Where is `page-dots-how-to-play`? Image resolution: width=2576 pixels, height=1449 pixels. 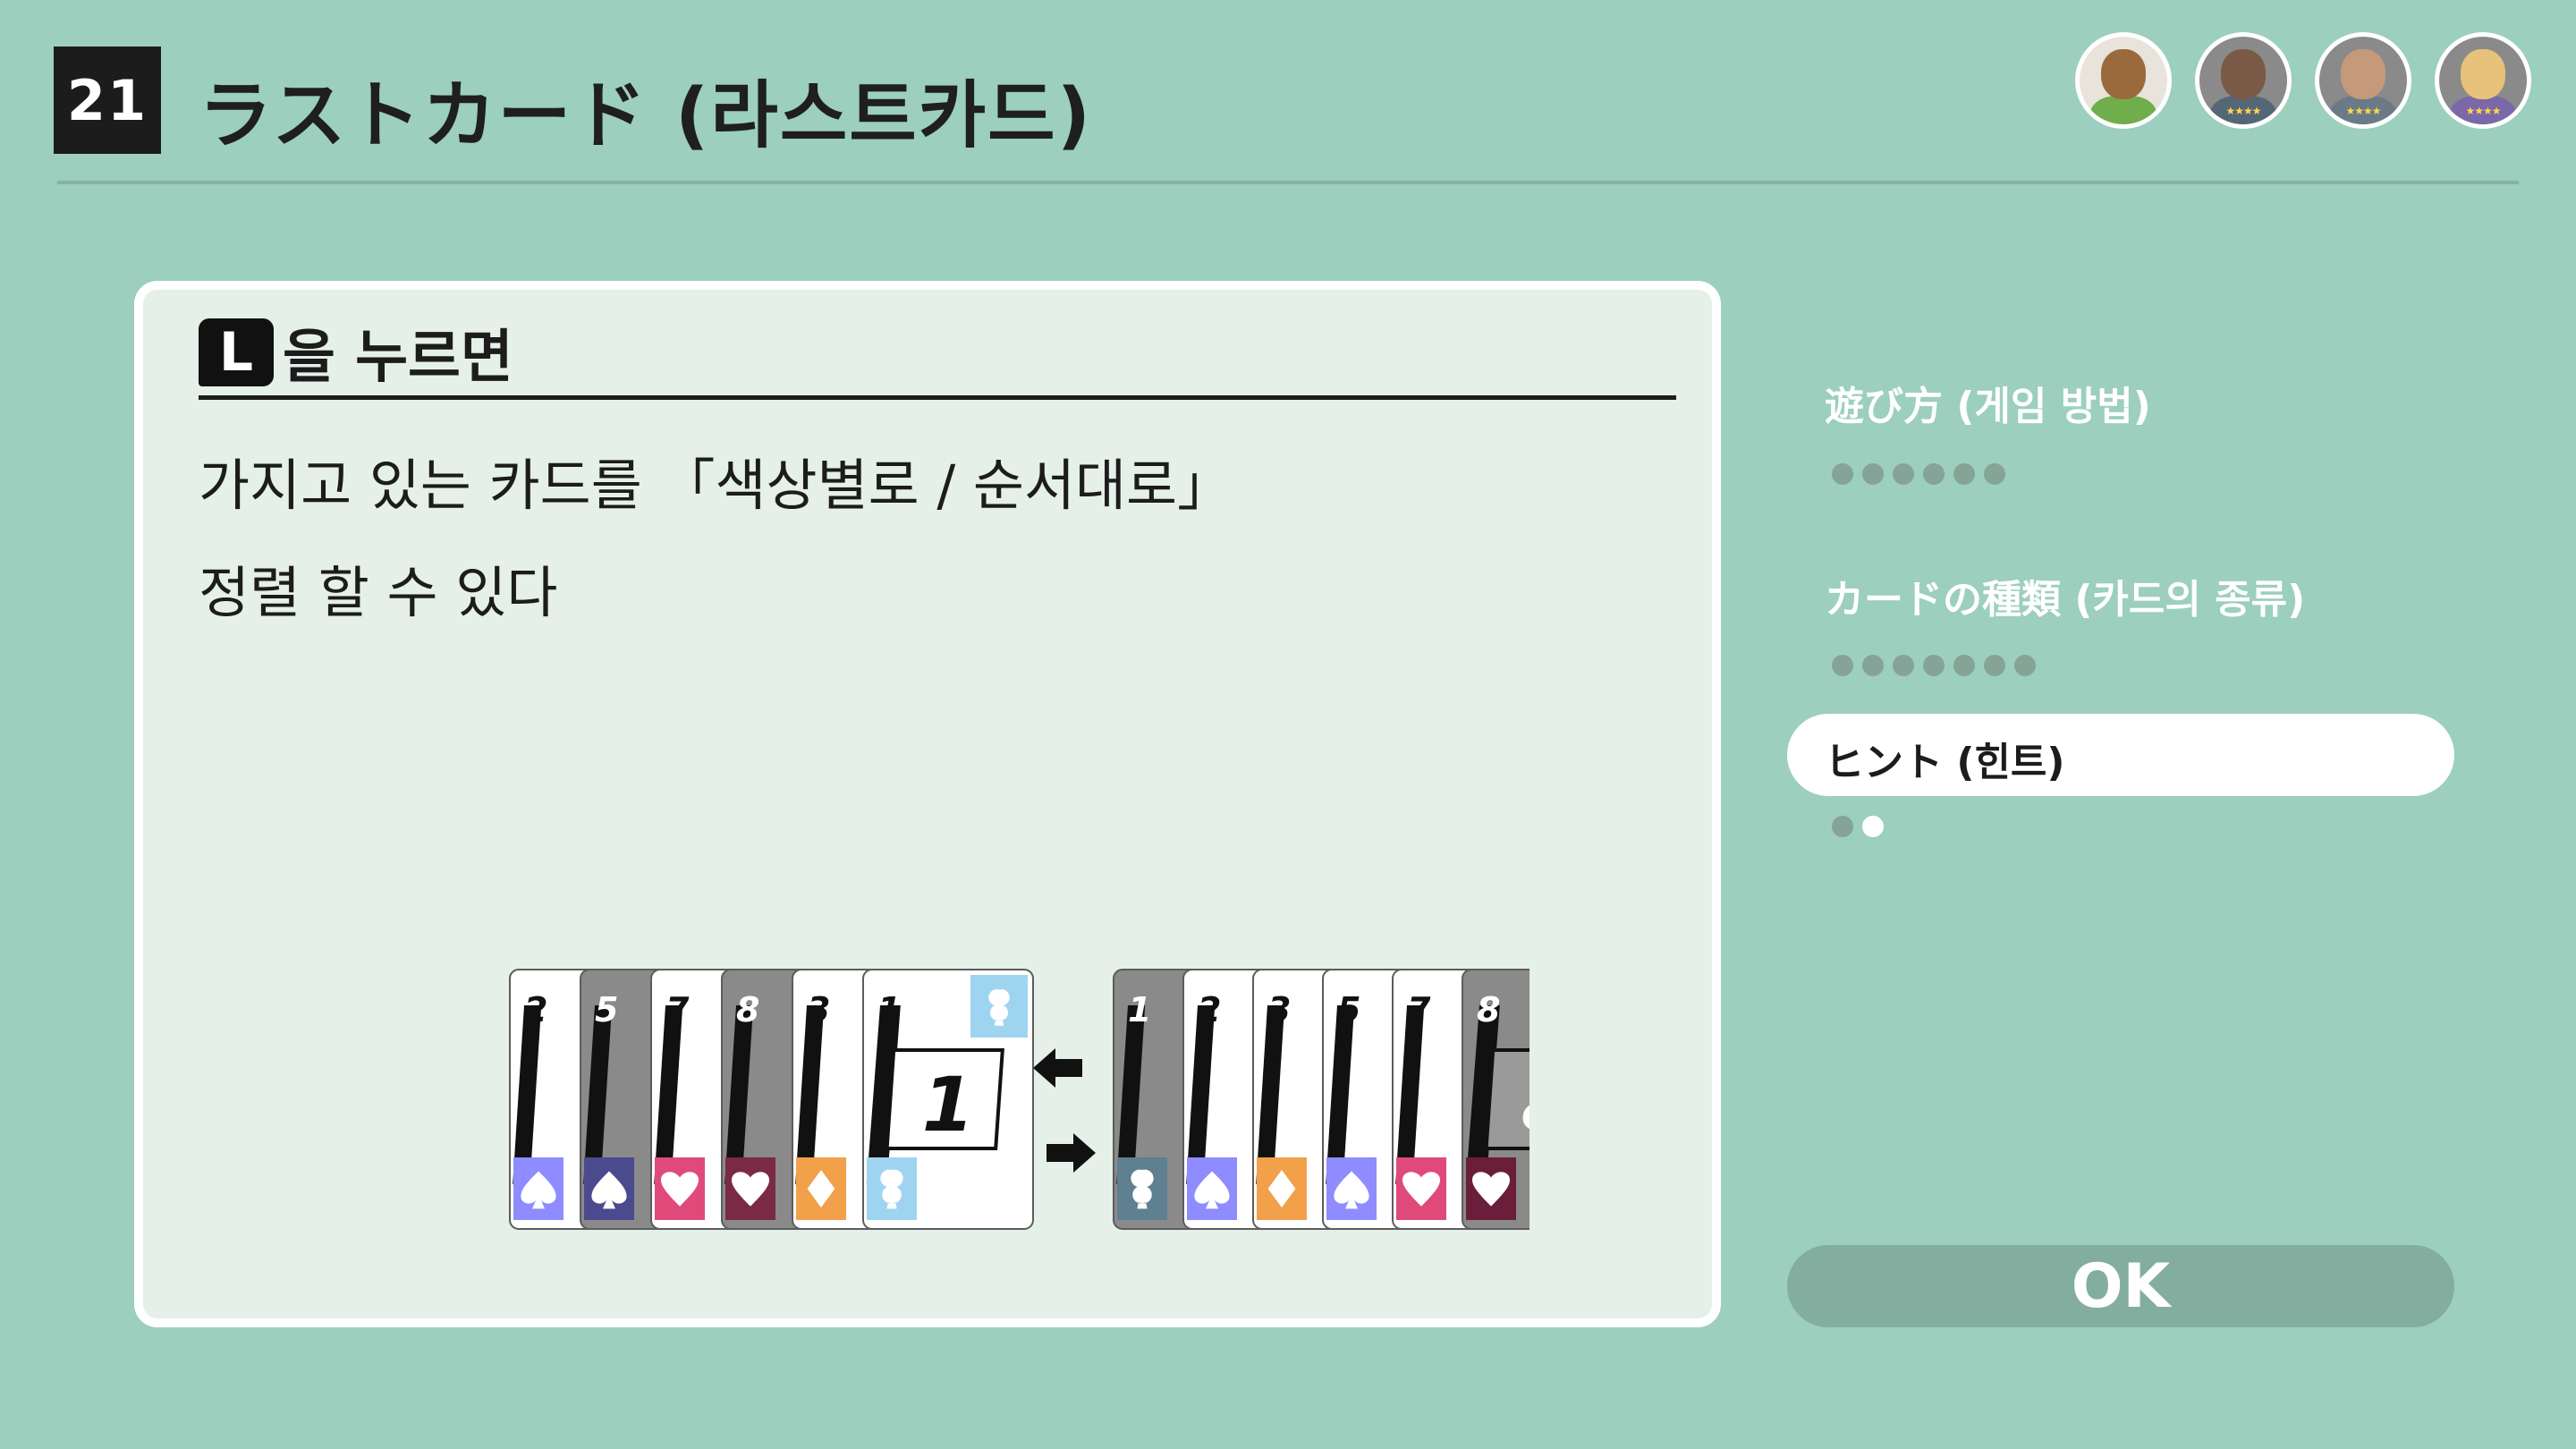 page-dots-how-to-play is located at coordinates (1918, 474).